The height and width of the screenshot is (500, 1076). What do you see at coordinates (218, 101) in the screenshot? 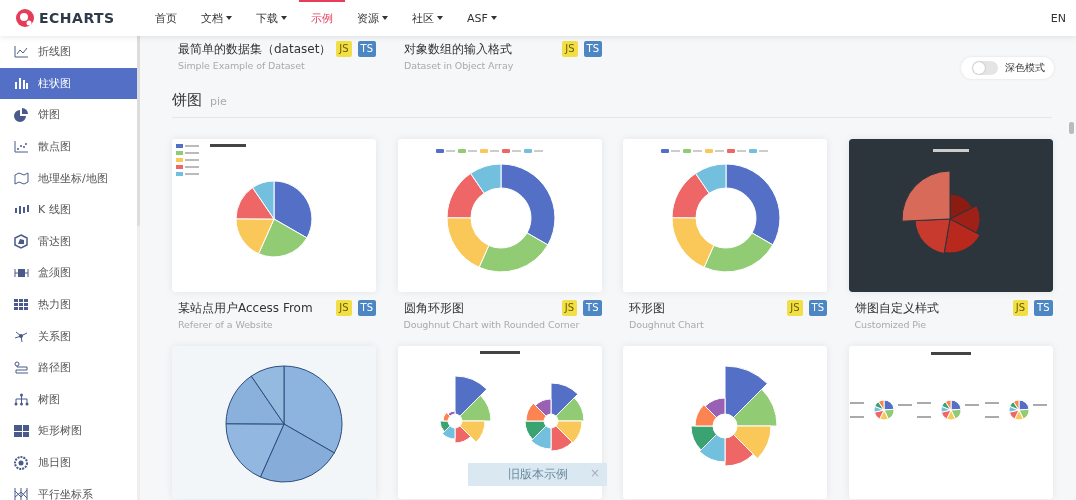
I see `section-subtitle: pie` at bounding box center [218, 101].